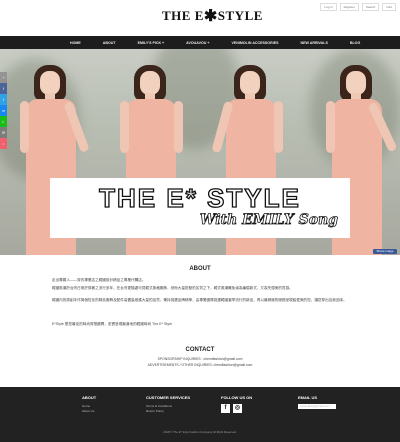 This screenshot has height=442, width=400. What do you see at coordinates (317, 406) in the screenshot?
I see `email-input: estylelady@gmail.com` at bounding box center [317, 406].